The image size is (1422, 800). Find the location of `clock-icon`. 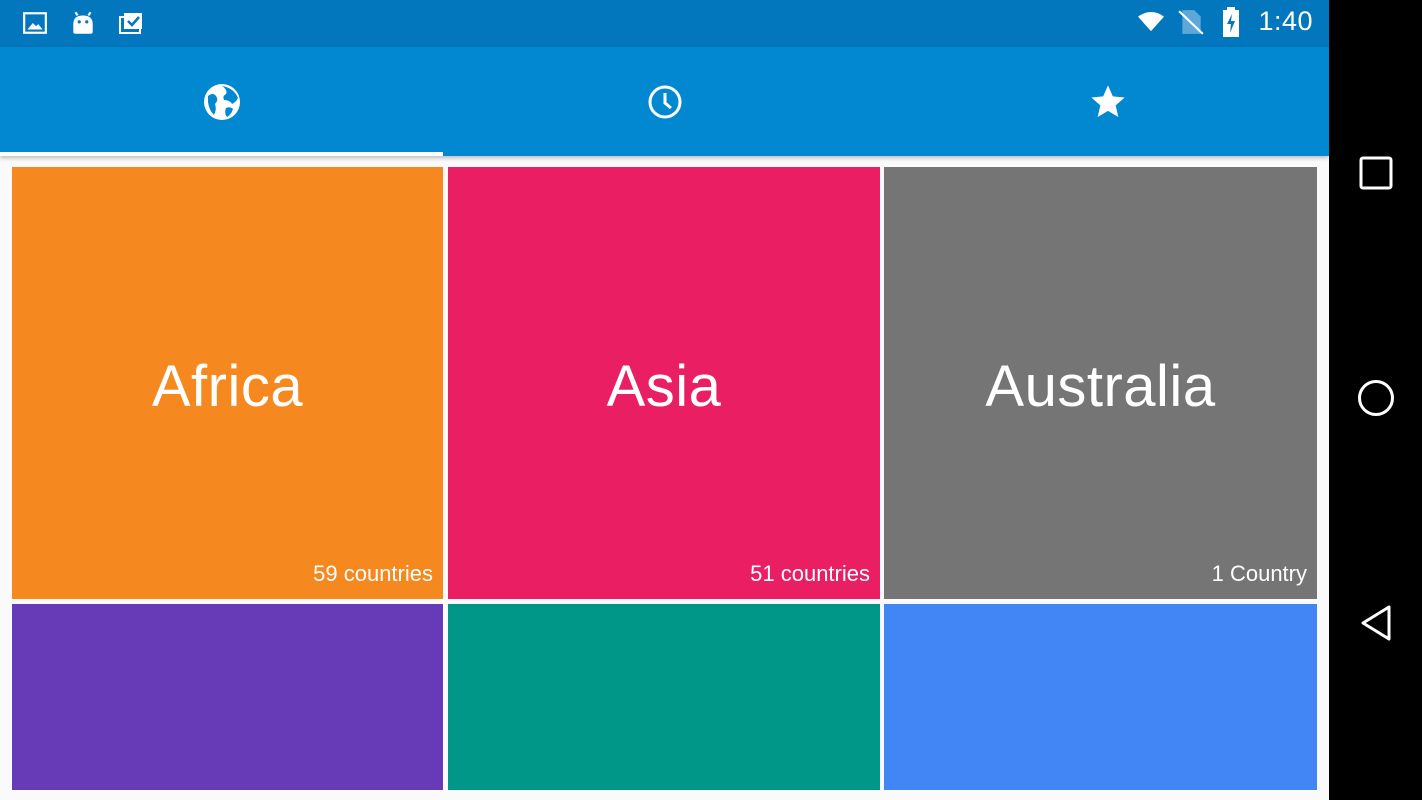

clock-icon is located at coordinates (665, 102).